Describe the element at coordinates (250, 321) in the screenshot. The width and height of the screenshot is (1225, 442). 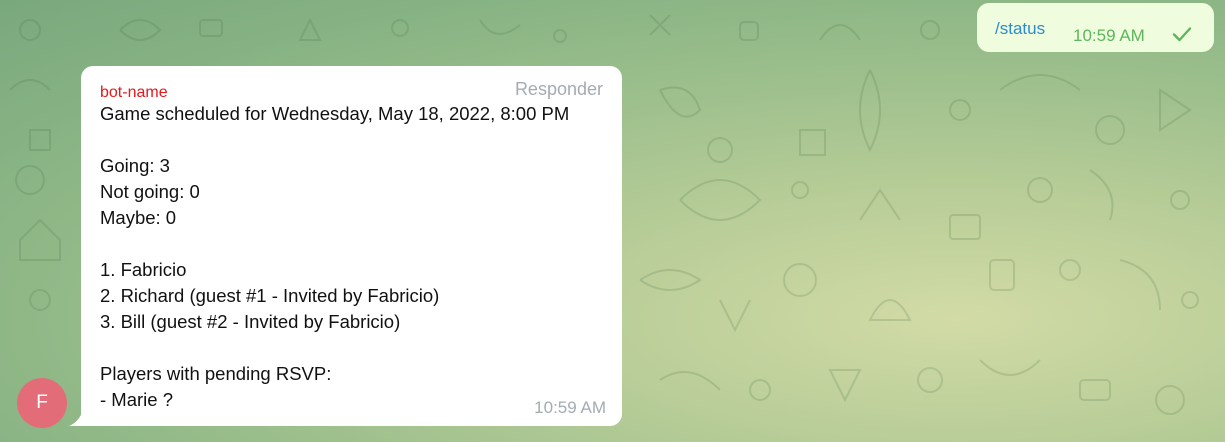
I see `message-line: 3. Bill (guest #2 - Invited by Fabricio)` at that location.